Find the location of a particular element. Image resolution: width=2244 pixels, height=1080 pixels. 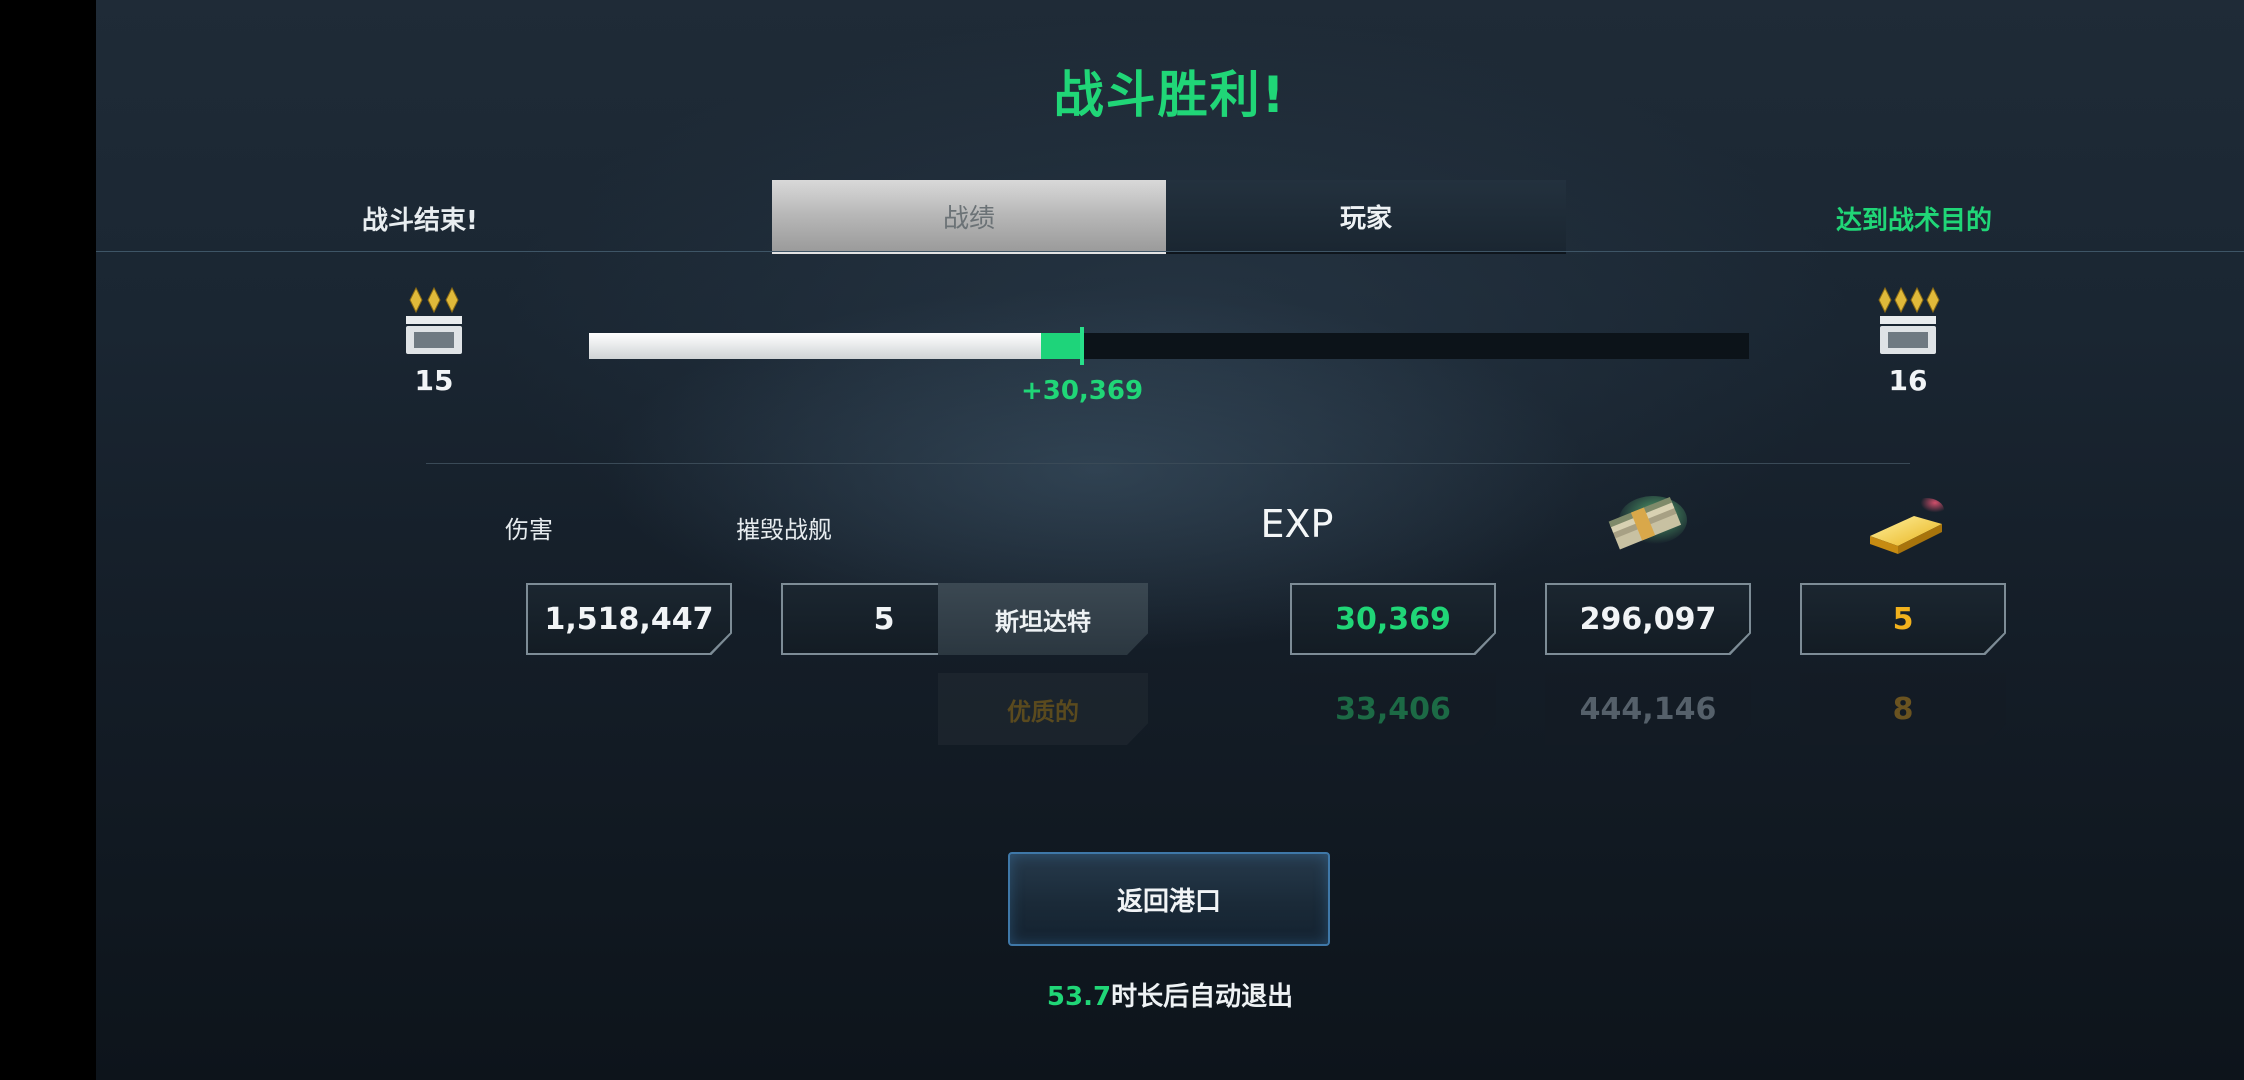

gold-value: 5 is located at coordinates (1903, 619).